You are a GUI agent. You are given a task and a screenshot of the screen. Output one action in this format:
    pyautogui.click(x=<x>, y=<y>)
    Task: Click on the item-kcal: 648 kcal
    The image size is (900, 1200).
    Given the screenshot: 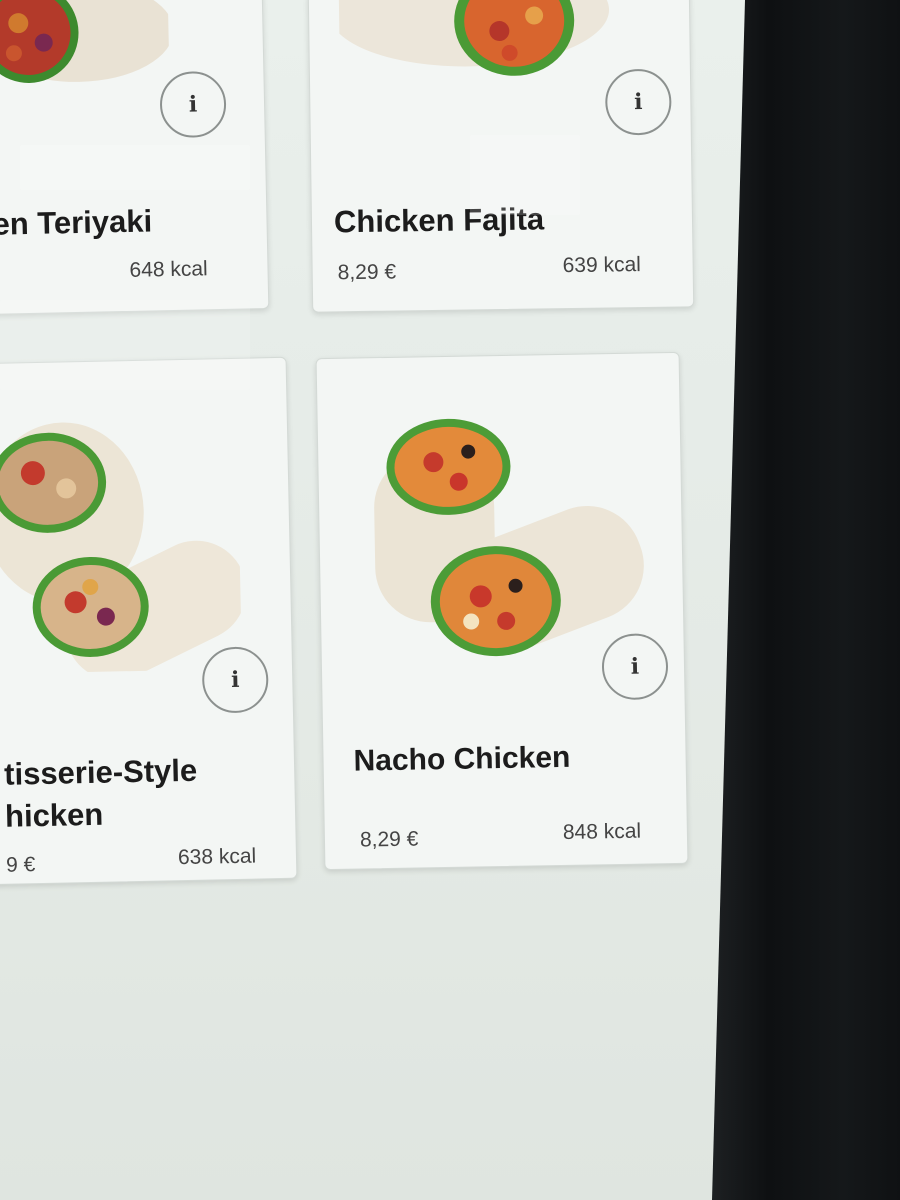 What is the action you would take?
    pyautogui.click(x=168, y=269)
    